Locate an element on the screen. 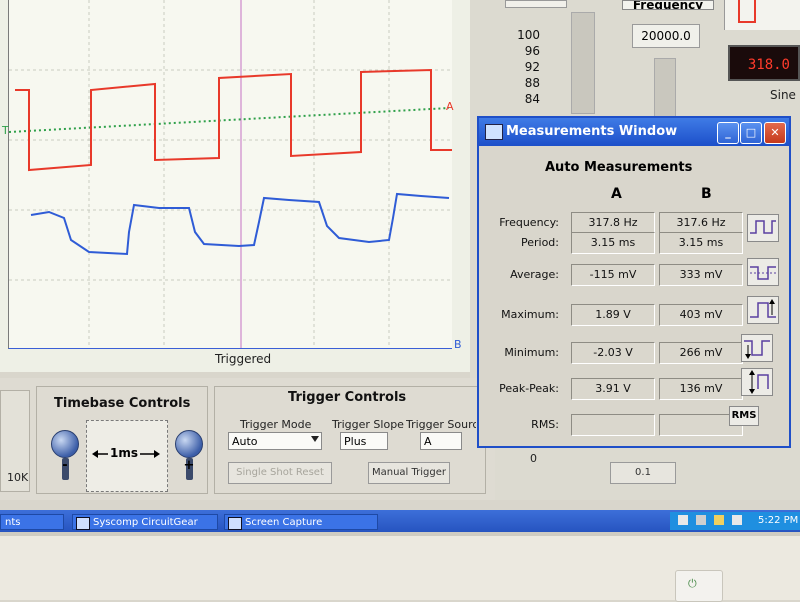  single-shot-reset-button: Single Shot Reset is located at coordinates (280, 473).